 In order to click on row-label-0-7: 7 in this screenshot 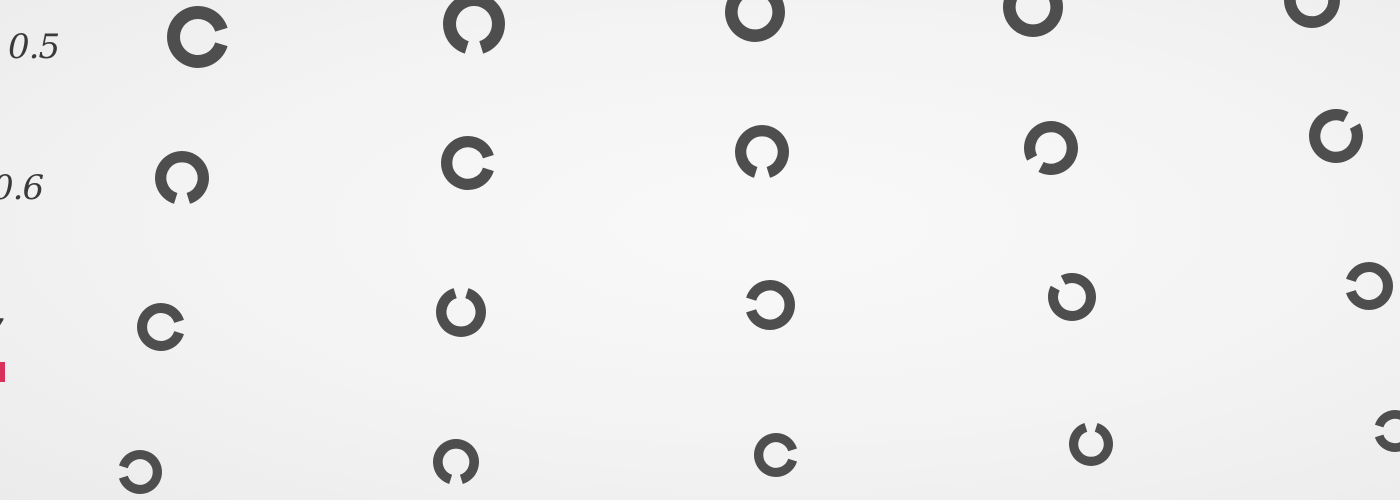, I will do `click(2, 332)`.